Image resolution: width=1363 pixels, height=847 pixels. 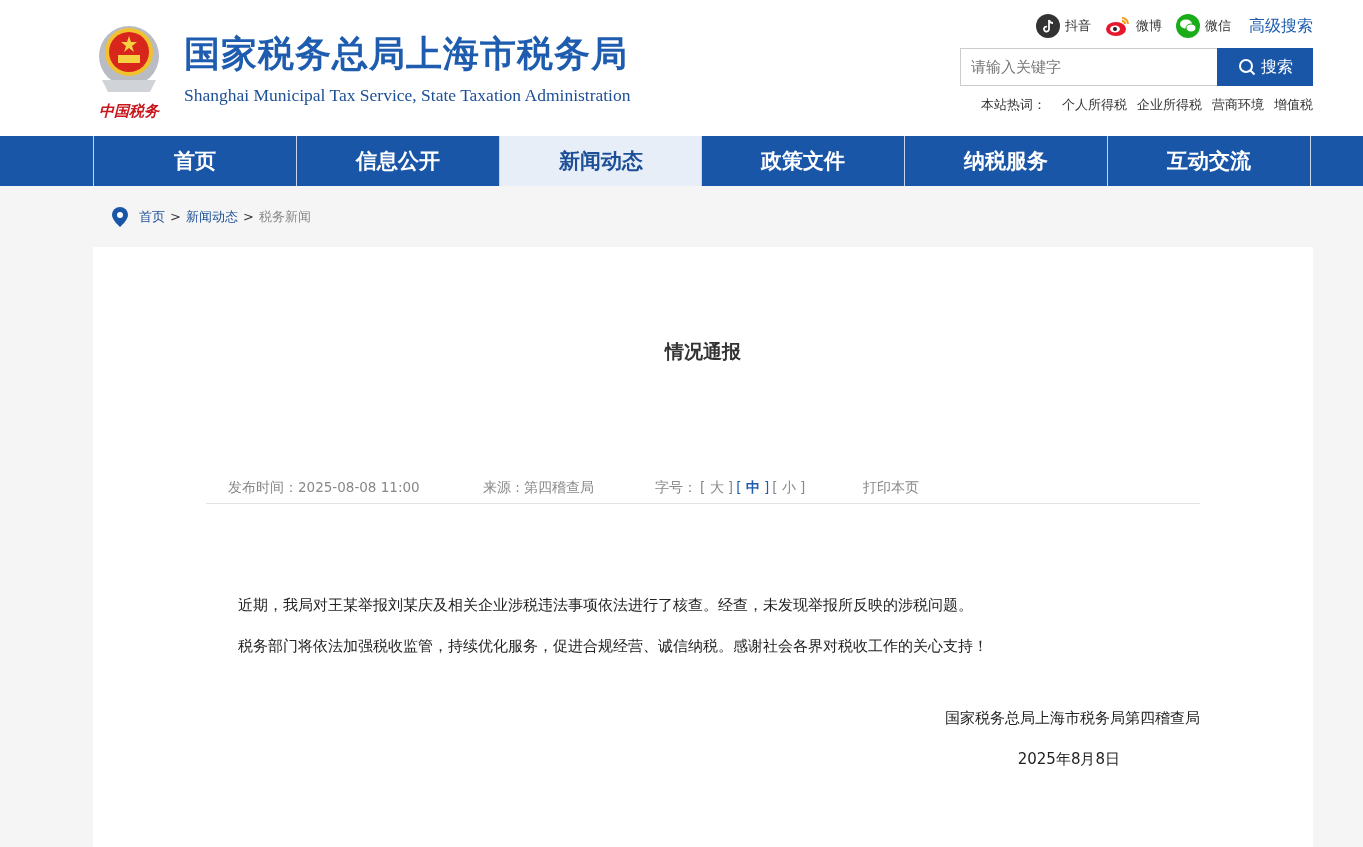 What do you see at coordinates (1209, 161) in the screenshot?
I see `nav-tab: 互动交流` at bounding box center [1209, 161].